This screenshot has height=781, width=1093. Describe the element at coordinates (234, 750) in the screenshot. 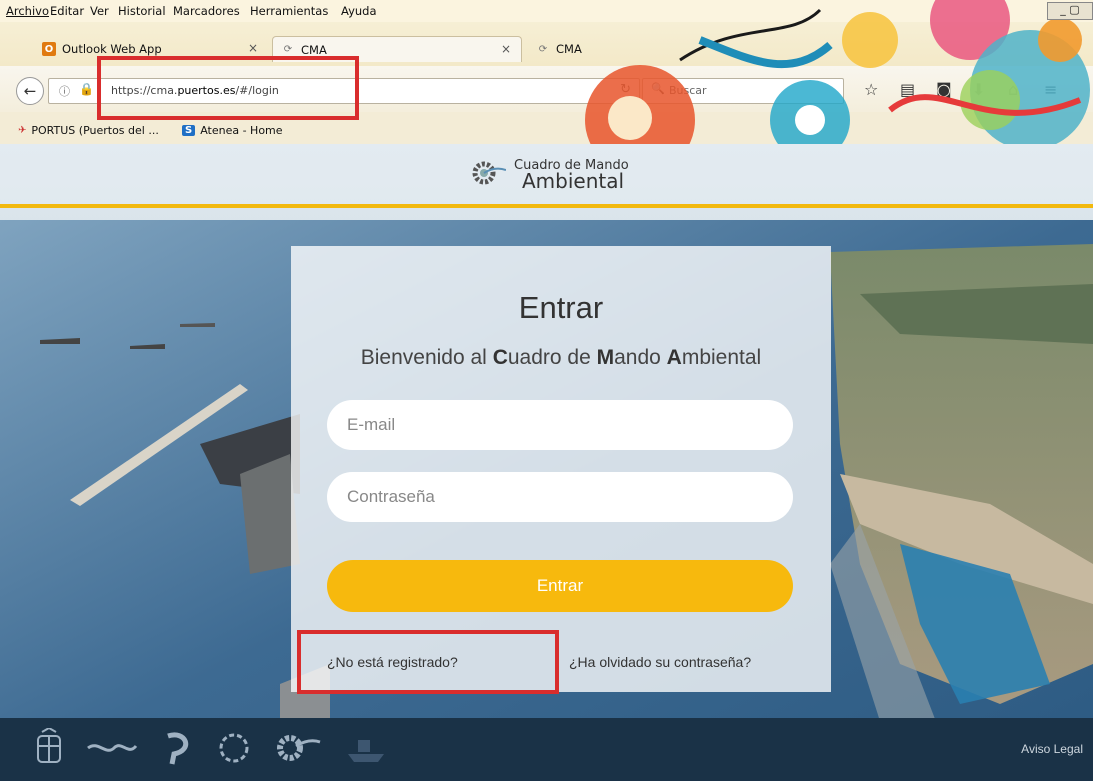

I see `circle-logo-icon` at that location.